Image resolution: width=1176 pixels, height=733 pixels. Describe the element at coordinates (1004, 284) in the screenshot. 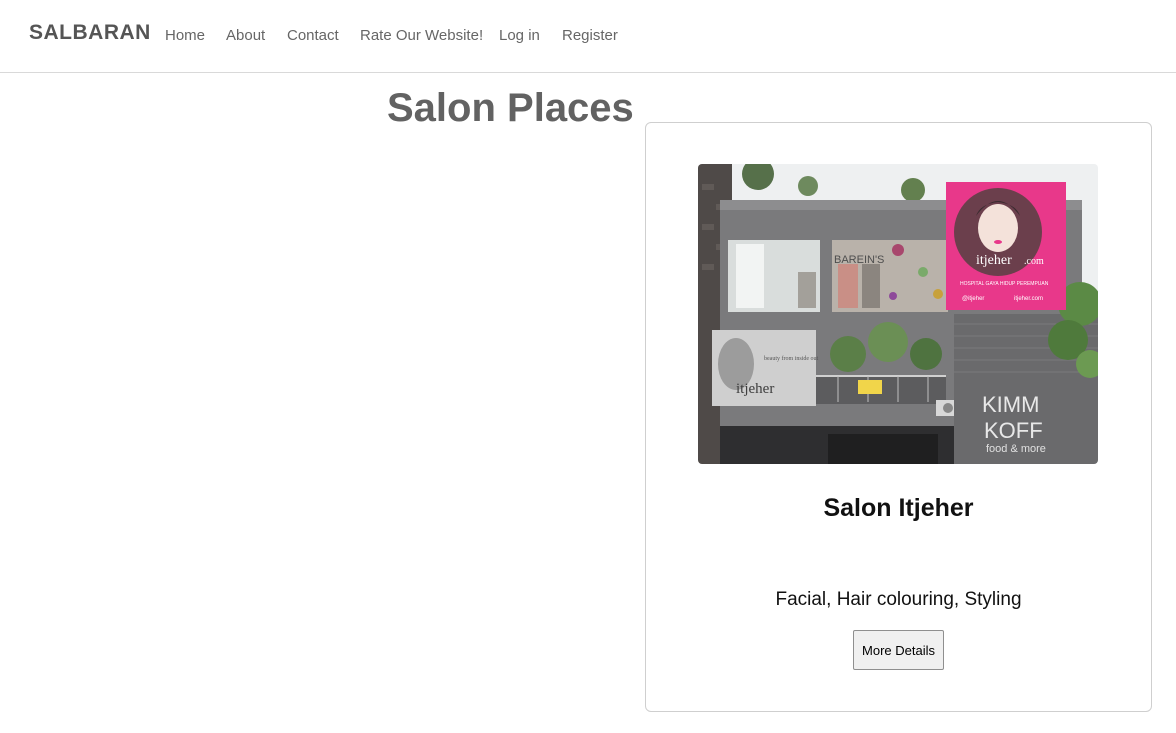

I see `photo-billboard-tagline: HOSPITAL GAYA HIDUP PEREMPUAN` at that location.